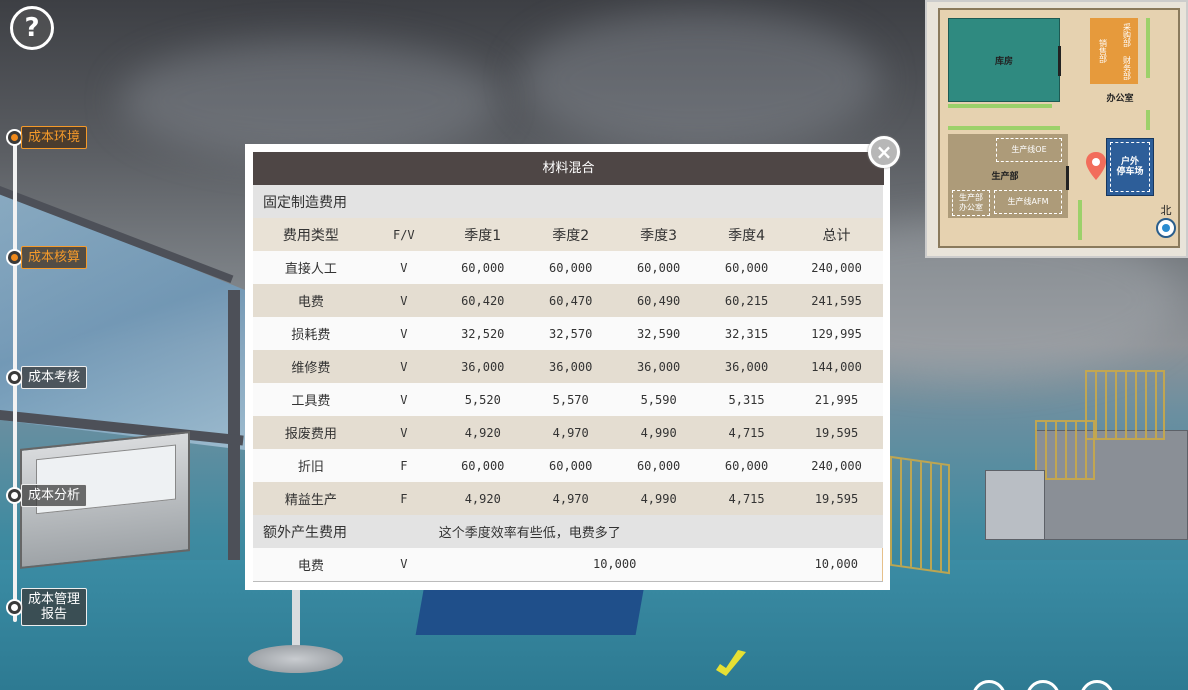 The image size is (1188, 690). What do you see at coordinates (660, 531) in the screenshot?
I see `extra-cost-note: 这个季度效率有些低，电费多了` at bounding box center [660, 531].